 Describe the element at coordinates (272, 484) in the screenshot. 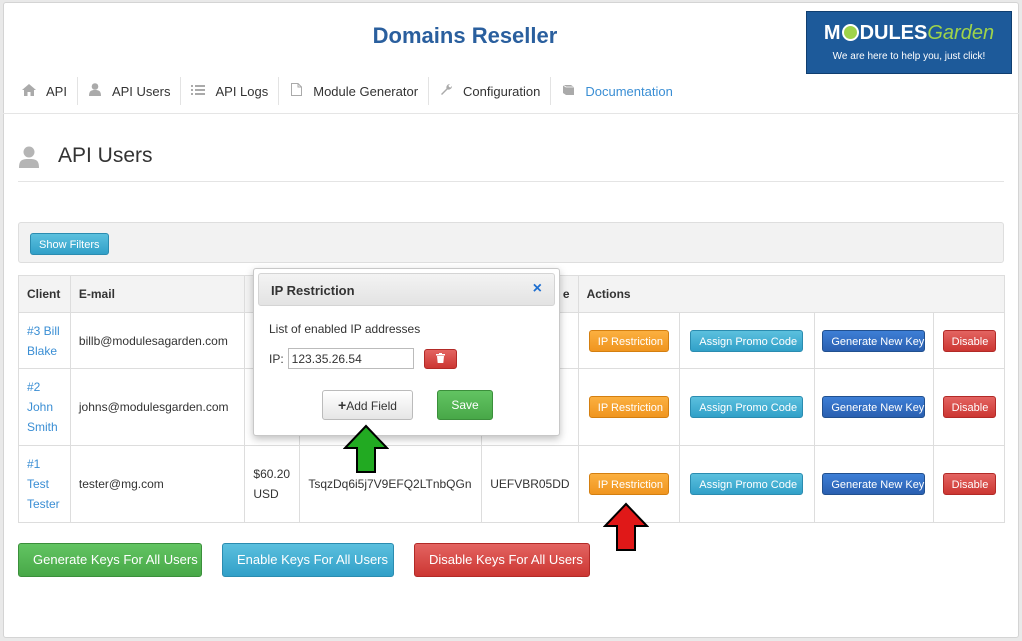

I see `credit-cell: $60.20 USD` at that location.